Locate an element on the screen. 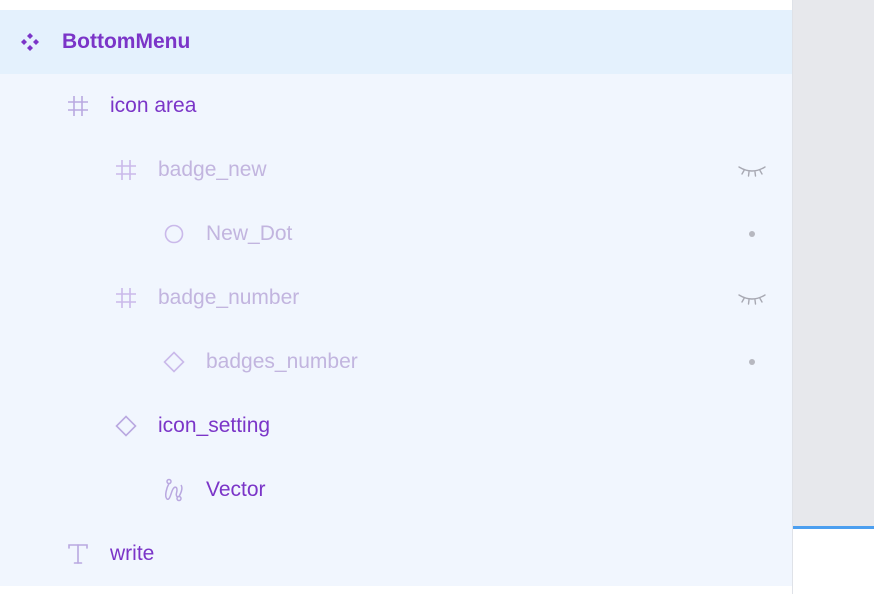  layer-row-write: write is located at coordinates (396, 554).